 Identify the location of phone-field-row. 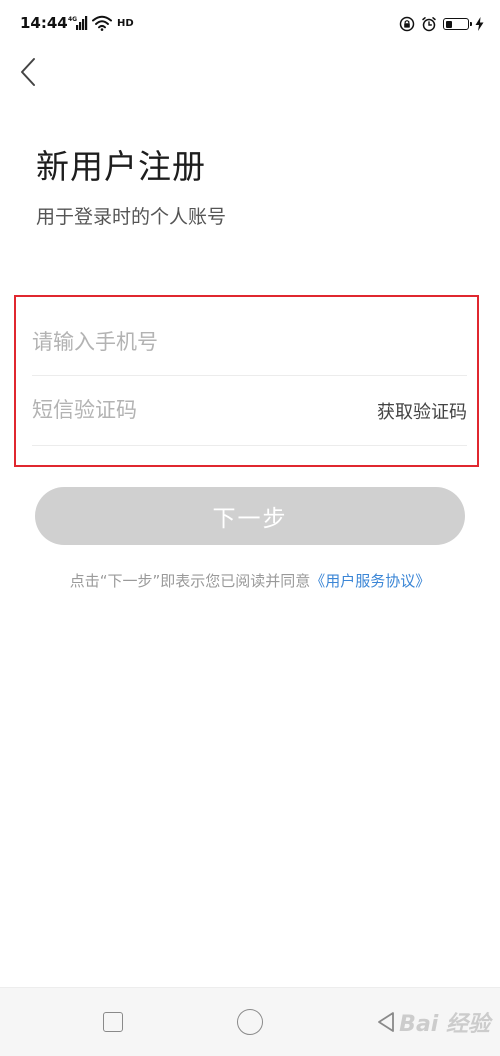
(249, 343).